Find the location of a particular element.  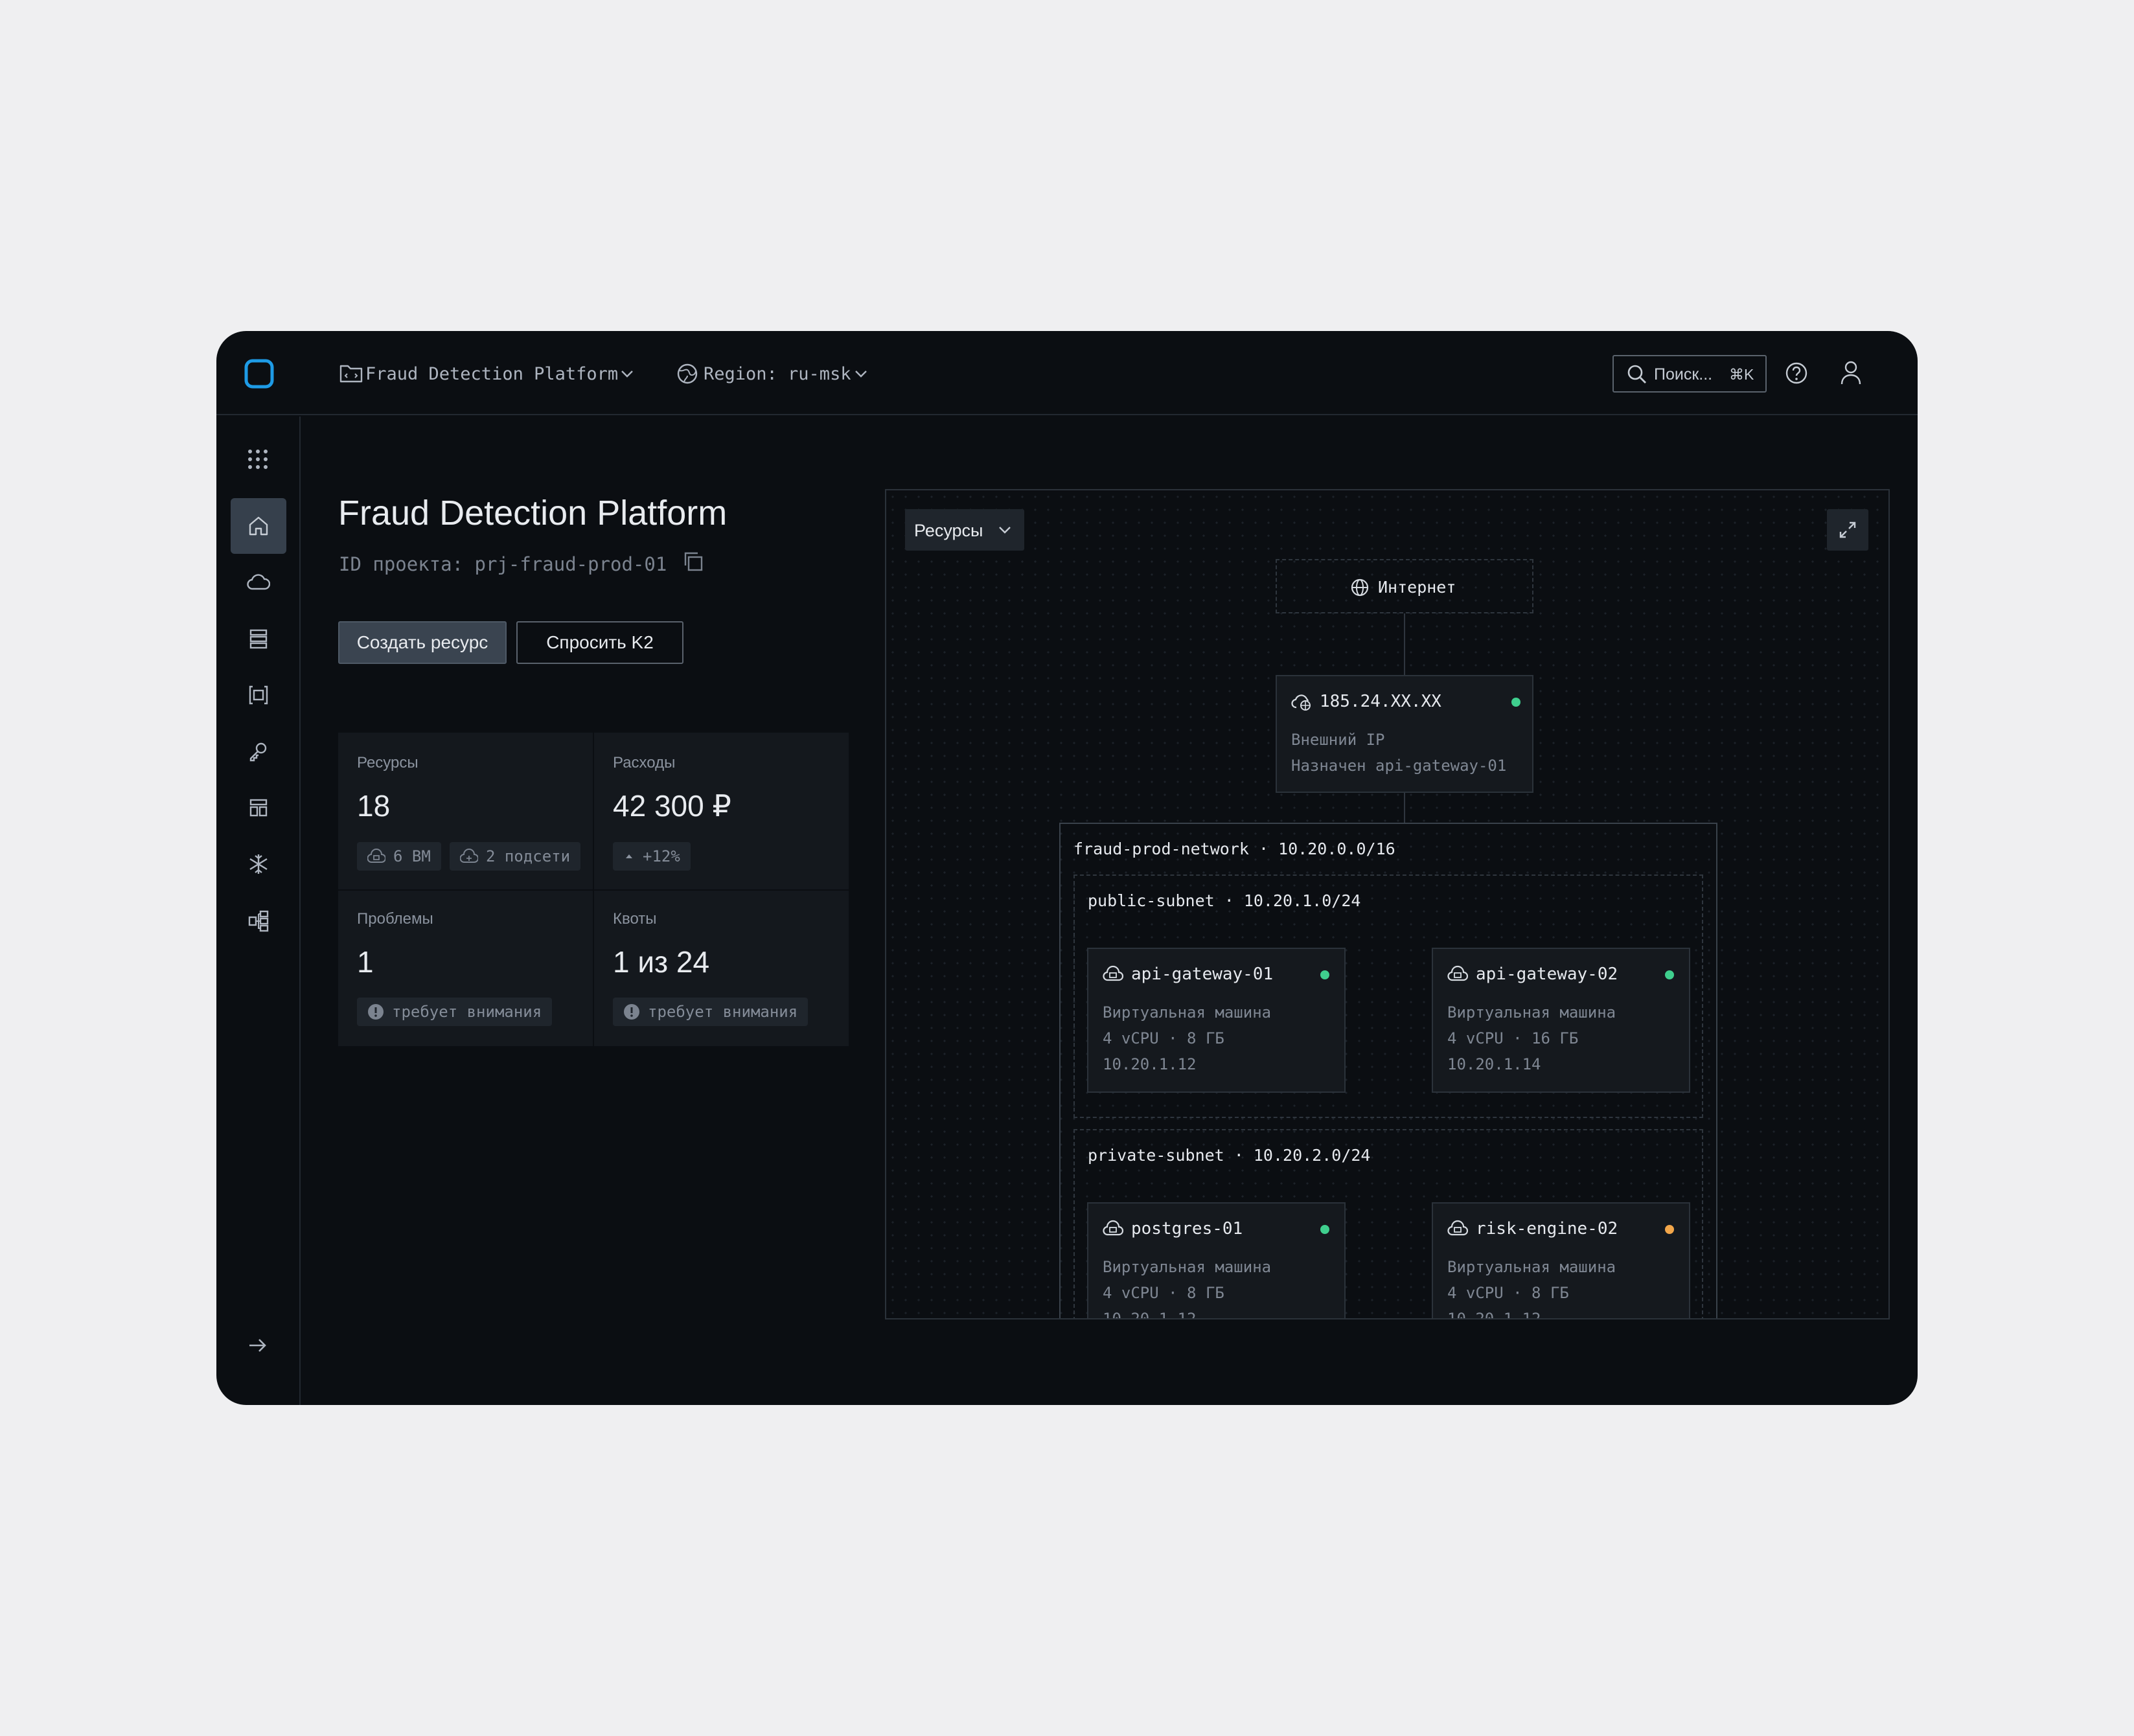

home-icon is located at coordinates (258, 526).